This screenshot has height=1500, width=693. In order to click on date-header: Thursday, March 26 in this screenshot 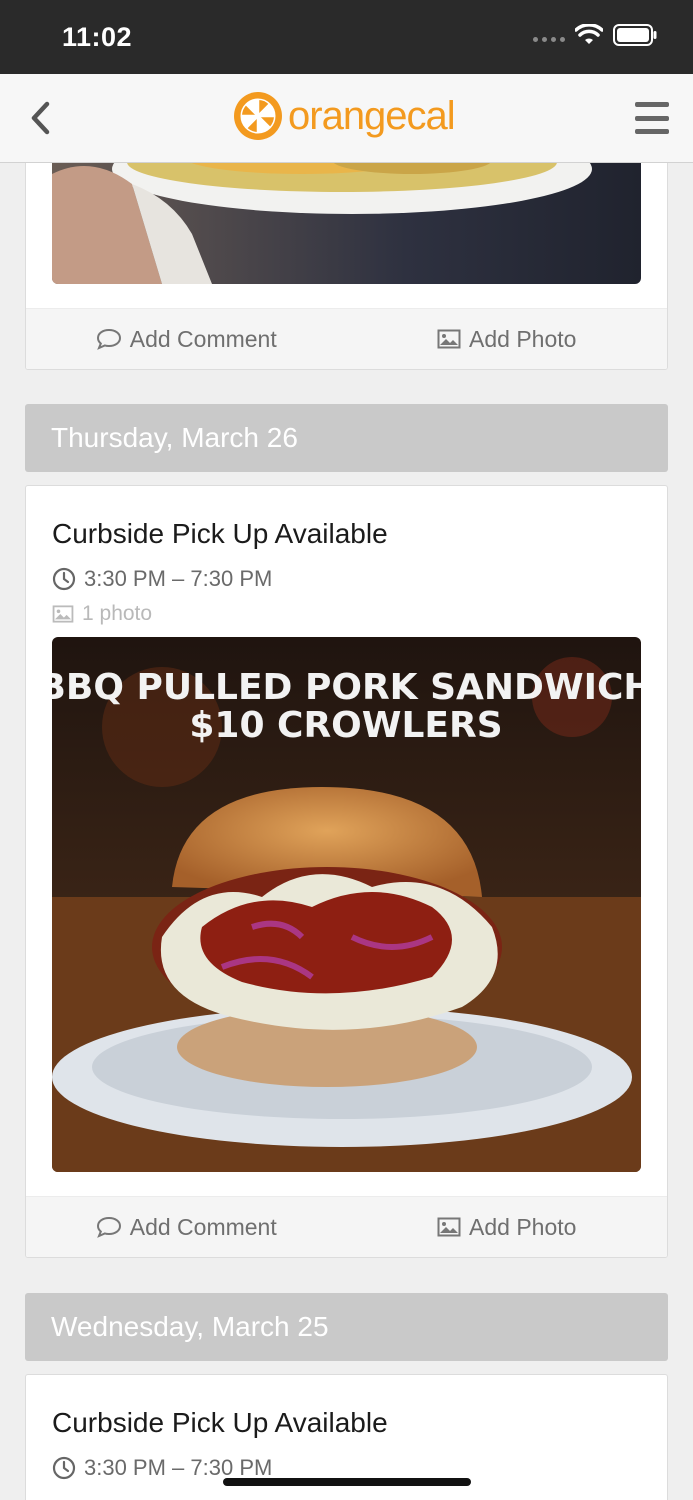, I will do `click(346, 438)`.